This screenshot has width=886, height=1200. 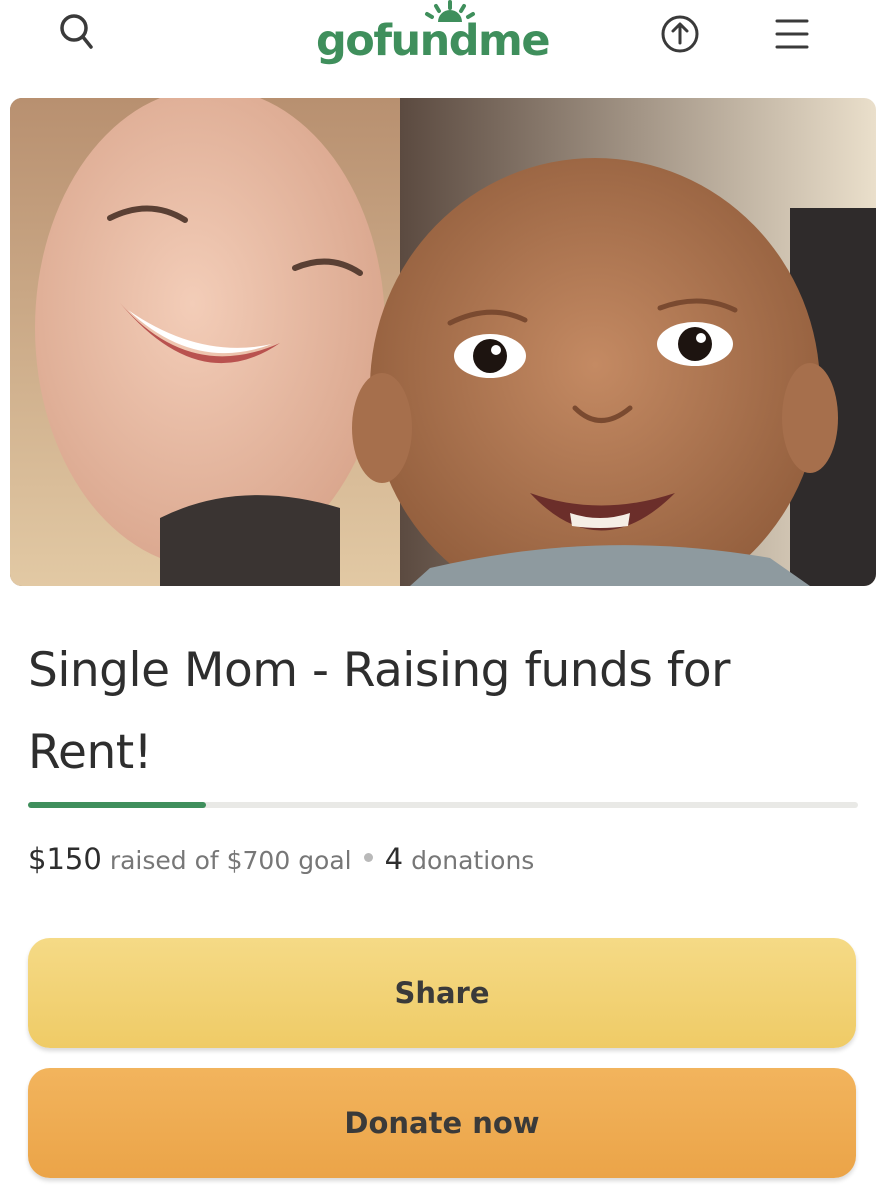 What do you see at coordinates (117, 805) in the screenshot?
I see `funding-progress-fill` at bounding box center [117, 805].